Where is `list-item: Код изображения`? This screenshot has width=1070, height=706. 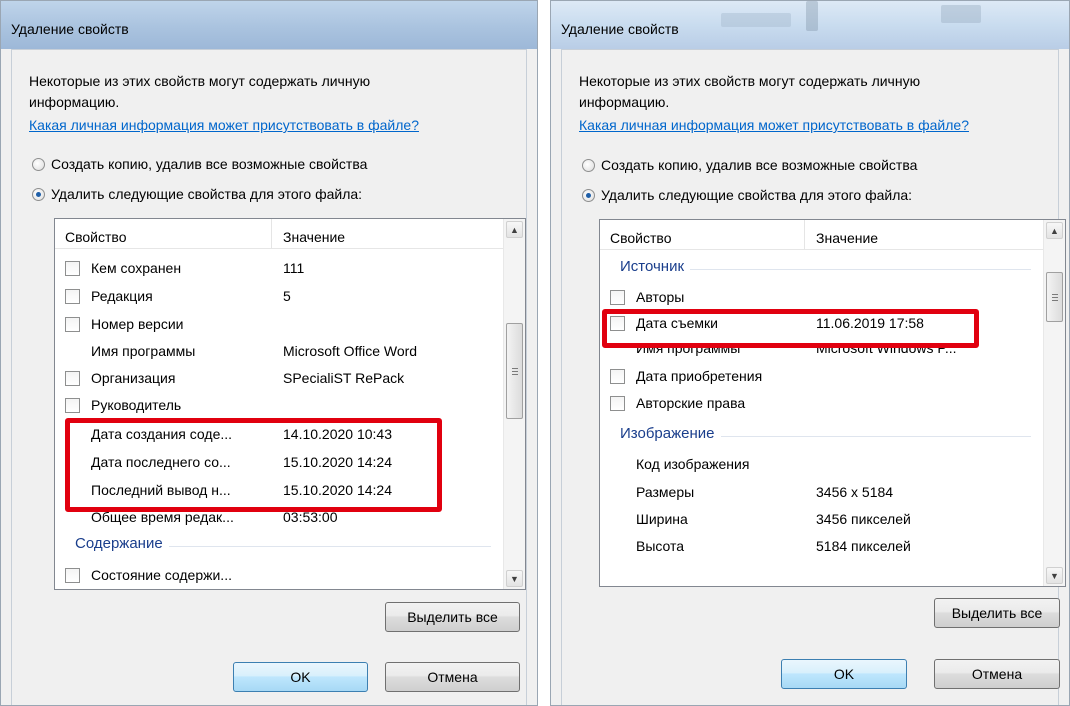
list-item: Код изображения is located at coordinates (821, 465).